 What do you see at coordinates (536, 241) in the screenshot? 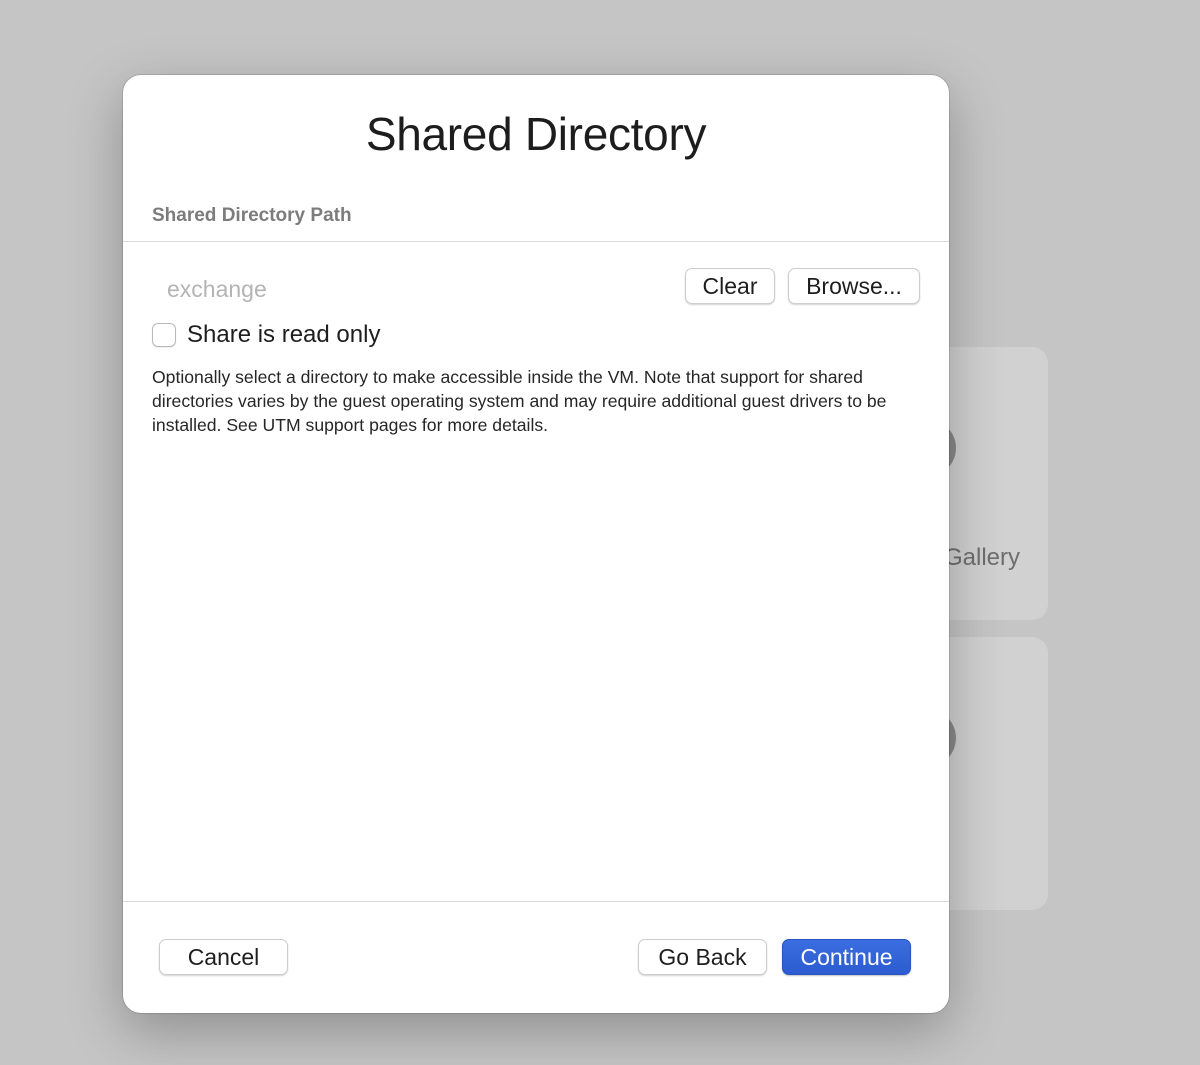
I see `section-divider` at bounding box center [536, 241].